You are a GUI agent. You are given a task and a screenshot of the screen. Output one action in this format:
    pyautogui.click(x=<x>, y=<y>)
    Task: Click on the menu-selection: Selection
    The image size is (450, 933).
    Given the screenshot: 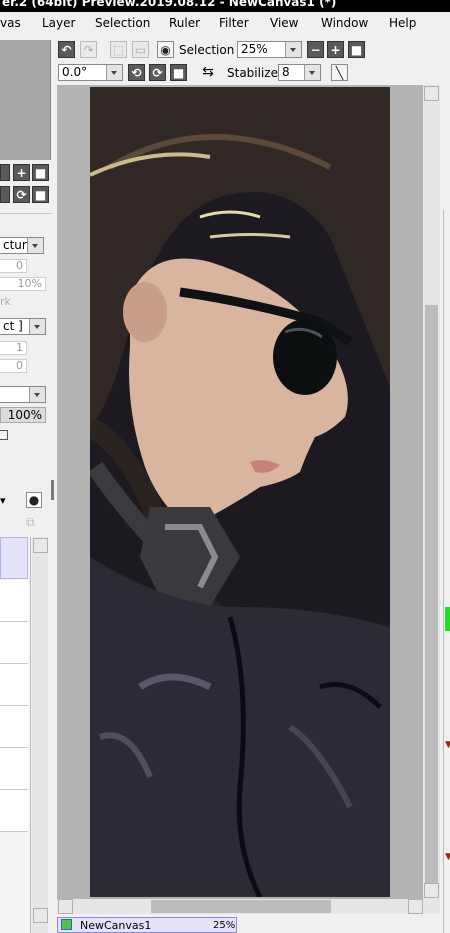 What is the action you would take?
    pyautogui.click(x=122, y=23)
    